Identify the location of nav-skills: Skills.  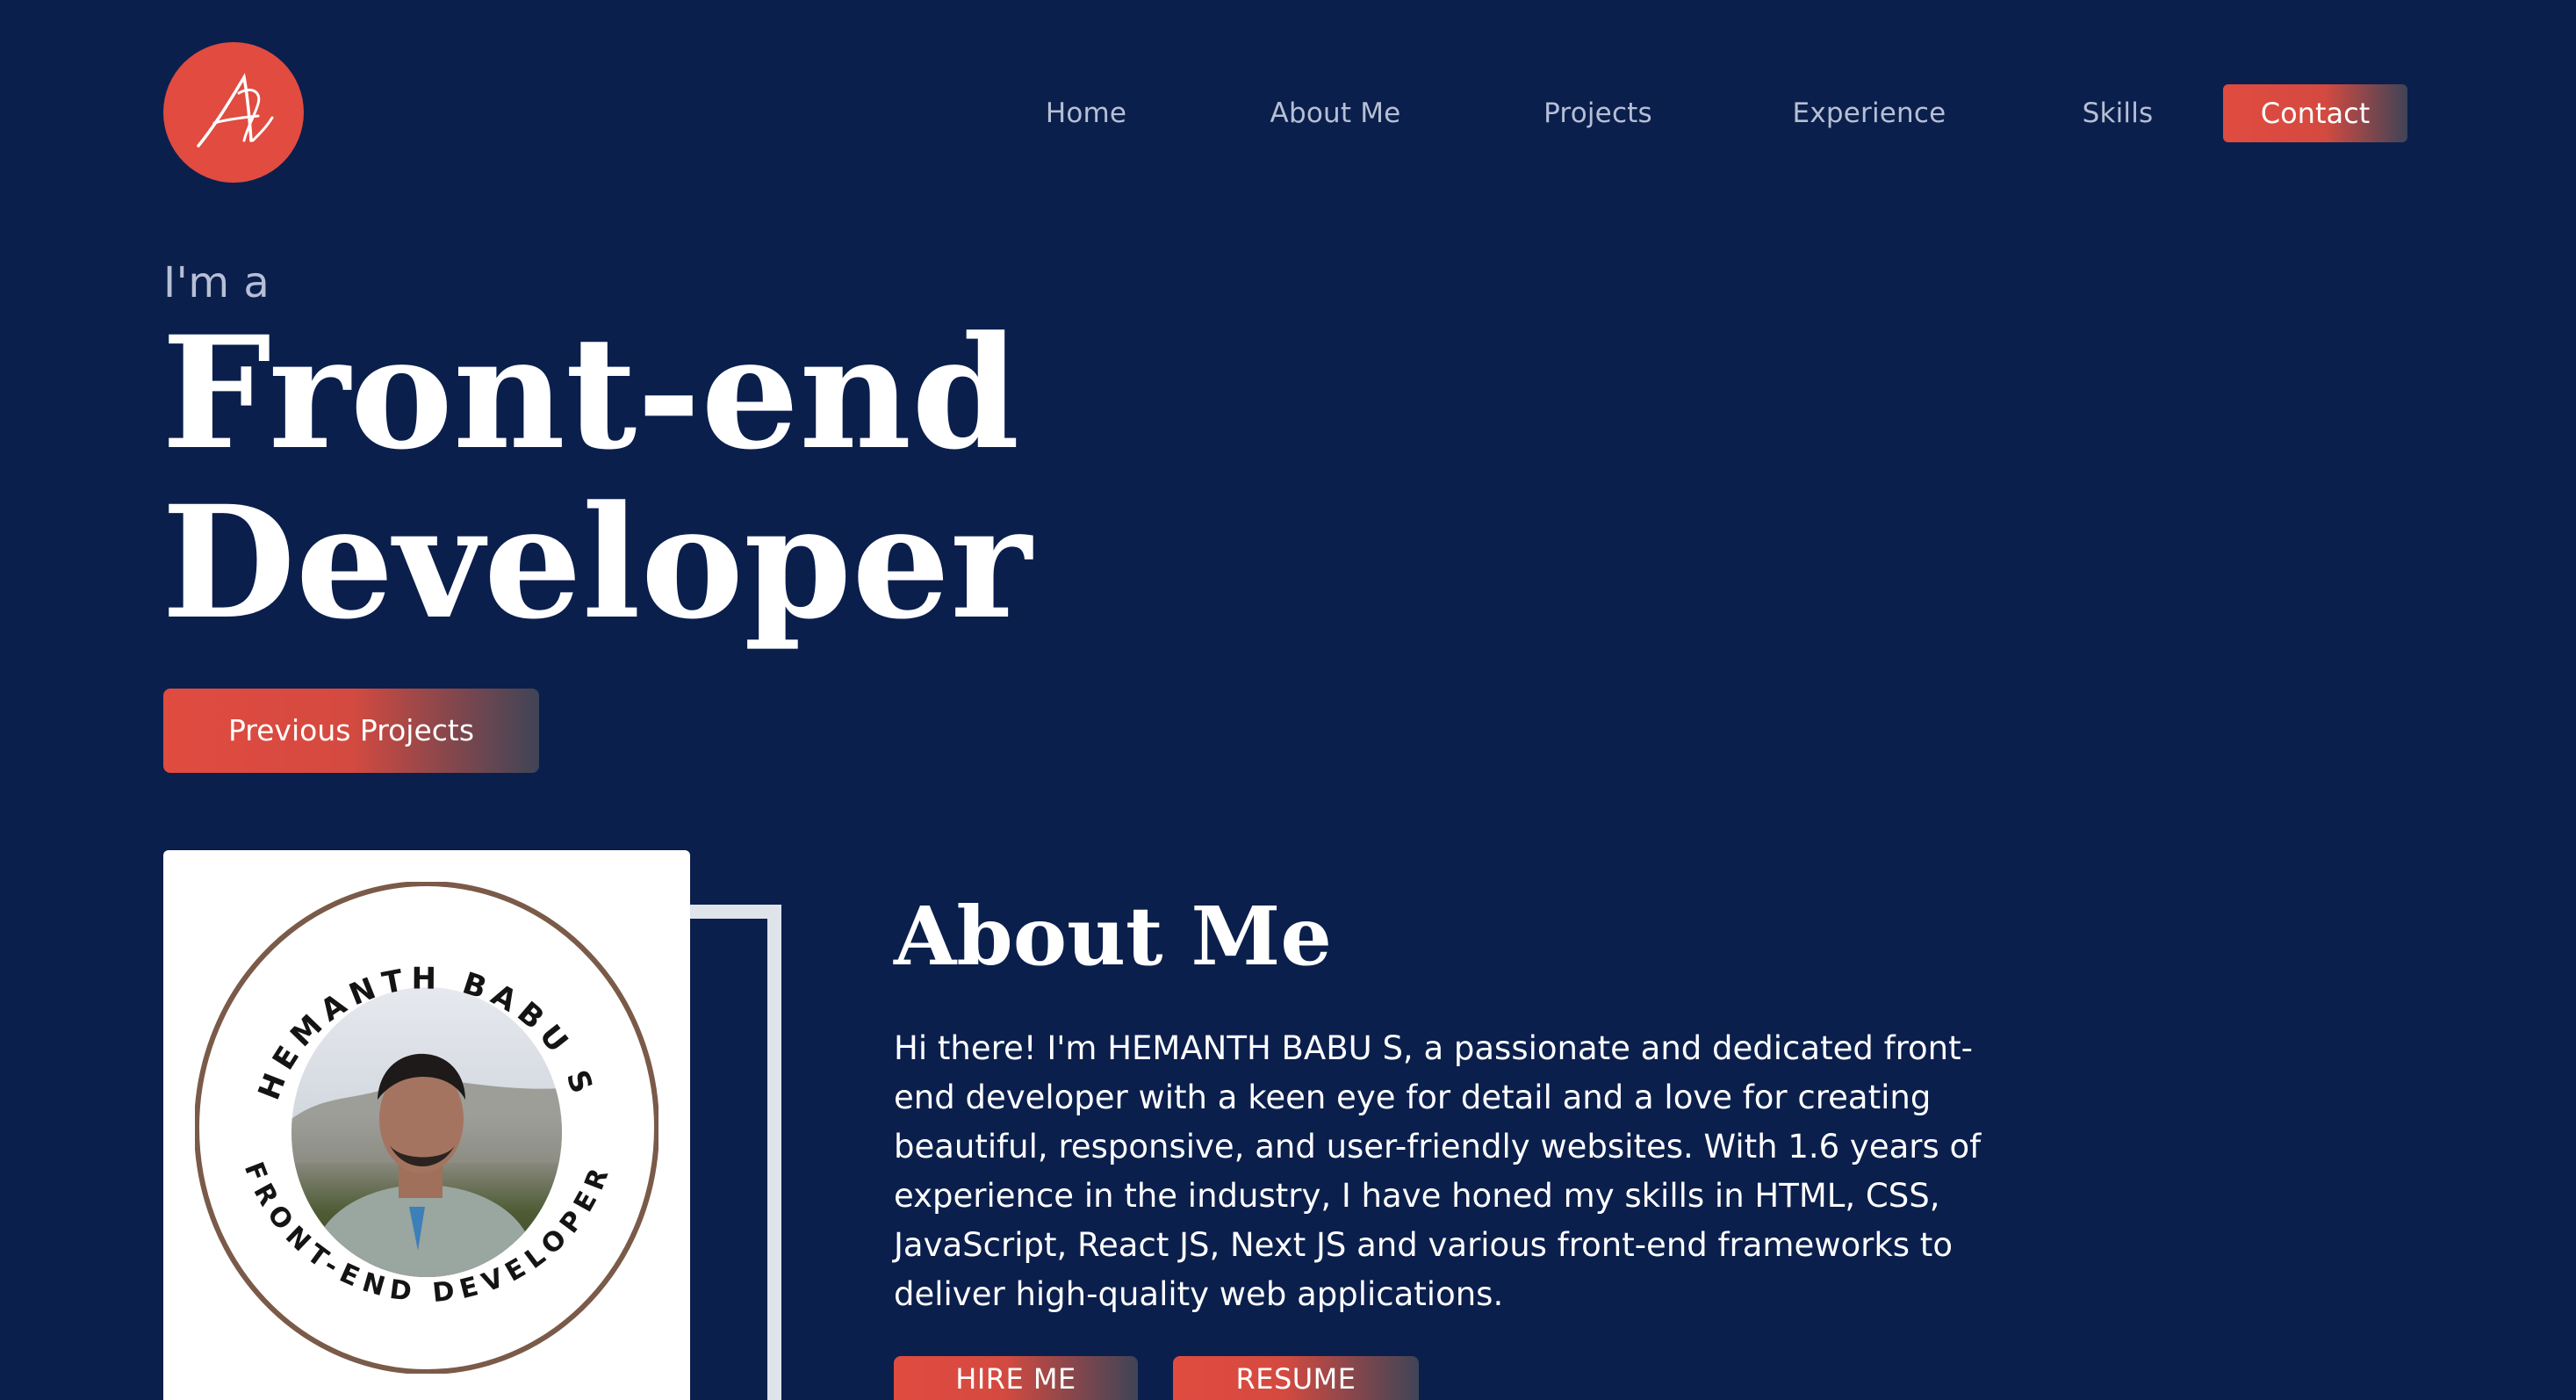
(2117, 113).